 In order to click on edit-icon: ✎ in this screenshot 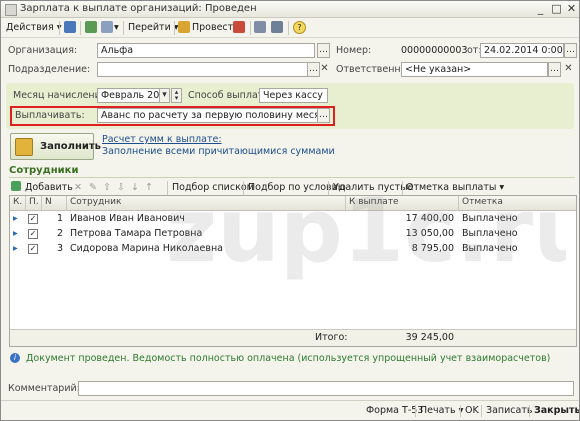, I will do `click(93, 187)`.